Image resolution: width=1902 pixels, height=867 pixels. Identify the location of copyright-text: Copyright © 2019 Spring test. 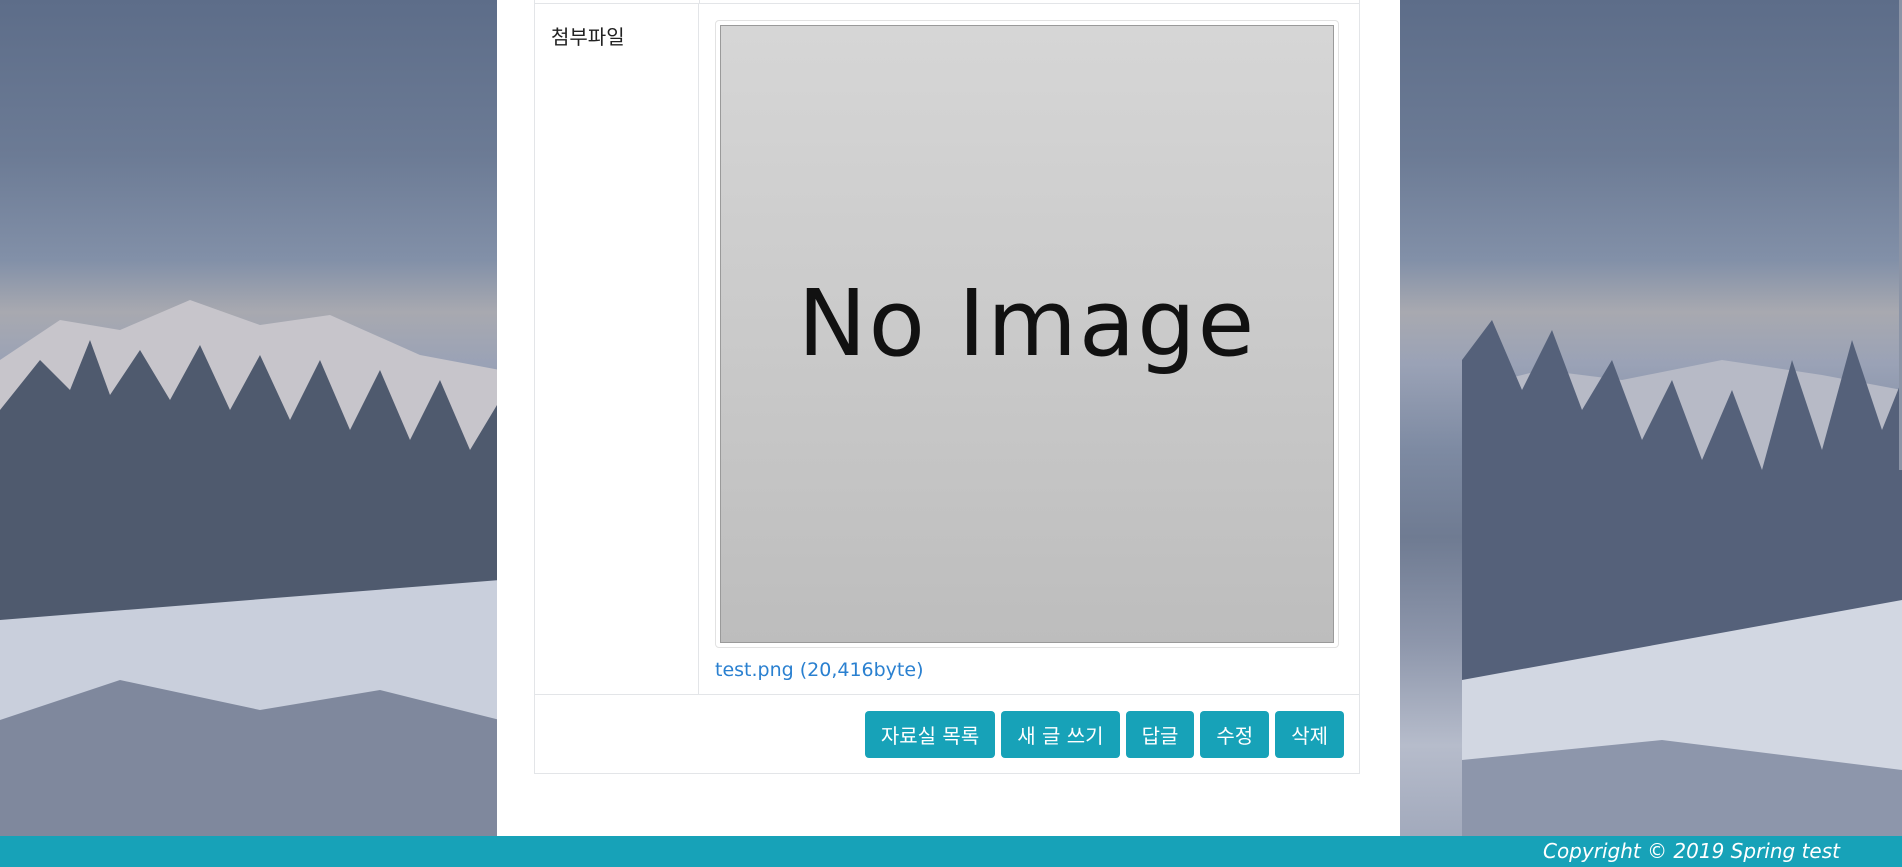
(1691, 851).